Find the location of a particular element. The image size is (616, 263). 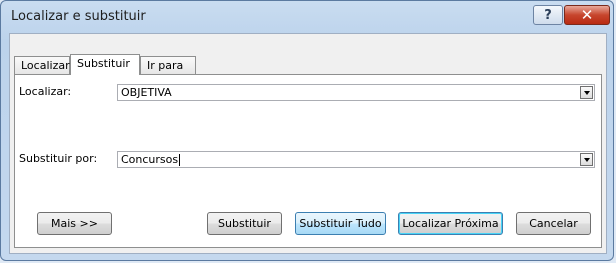

cancel-label: Cancelar is located at coordinates (553, 223).